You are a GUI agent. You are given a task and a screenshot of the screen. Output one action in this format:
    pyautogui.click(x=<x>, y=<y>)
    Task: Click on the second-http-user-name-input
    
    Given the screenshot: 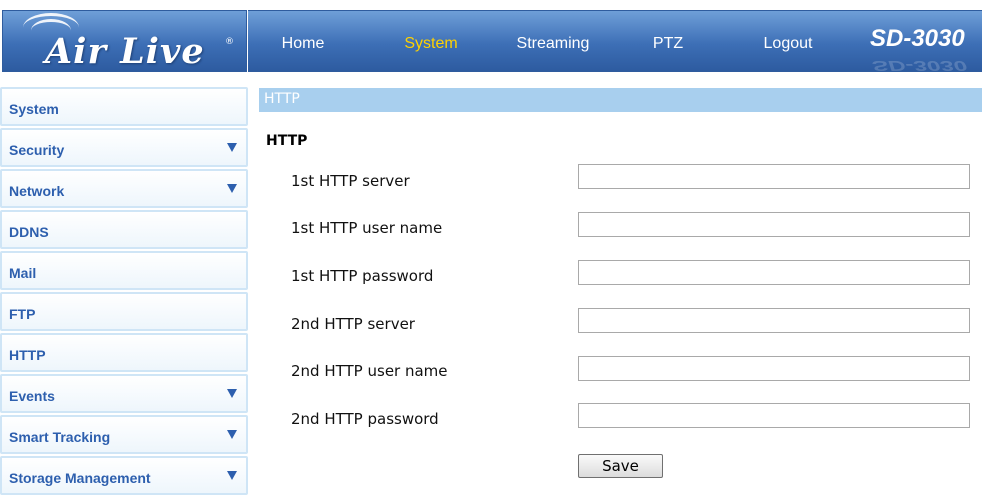 What is the action you would take?
    pyautogui.click(x=774, y=368)
    